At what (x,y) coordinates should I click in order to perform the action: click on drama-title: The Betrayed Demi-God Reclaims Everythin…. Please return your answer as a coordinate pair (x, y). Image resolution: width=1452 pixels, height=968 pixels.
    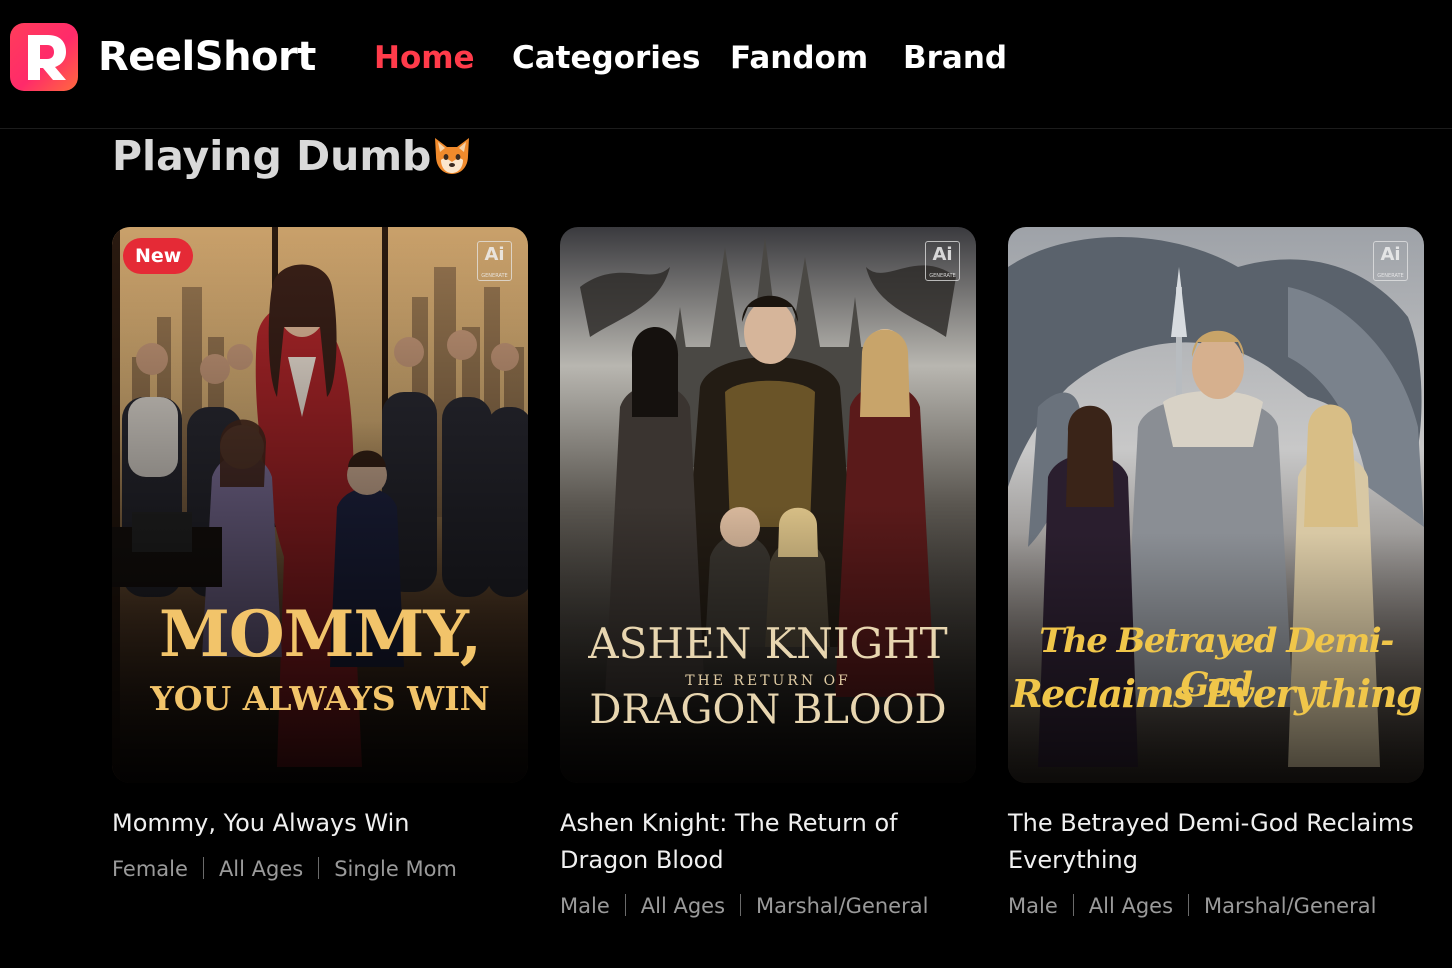
    Looking at the image, I should click on (1216, 842).